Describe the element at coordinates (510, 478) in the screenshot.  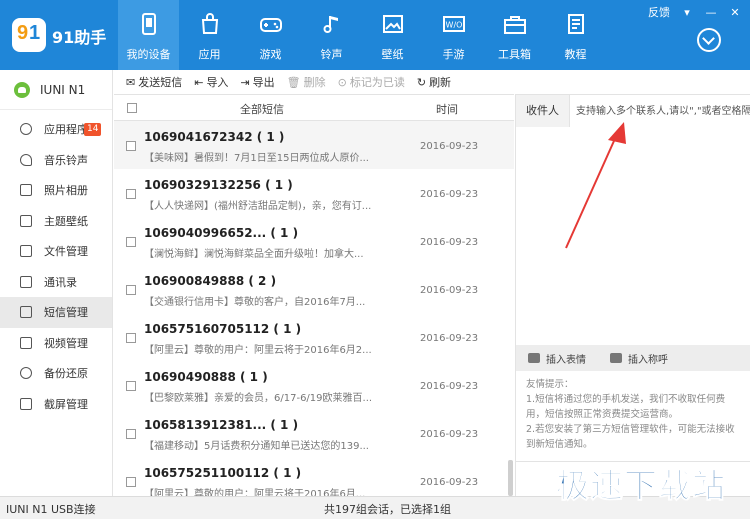
I see `list-scrollbar` at that location.